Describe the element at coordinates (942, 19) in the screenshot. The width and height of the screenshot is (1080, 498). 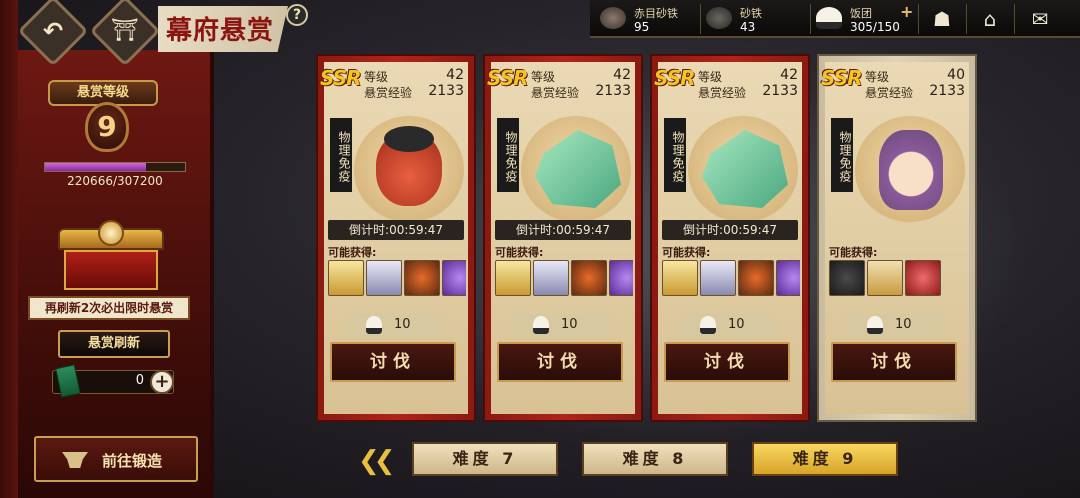
I see `shikigami-icon: ☗` at that location.